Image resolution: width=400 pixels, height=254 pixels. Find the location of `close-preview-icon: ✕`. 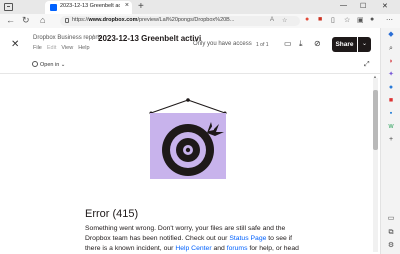

close-preview-icon: ✕ is located at coordinates (15, 44).